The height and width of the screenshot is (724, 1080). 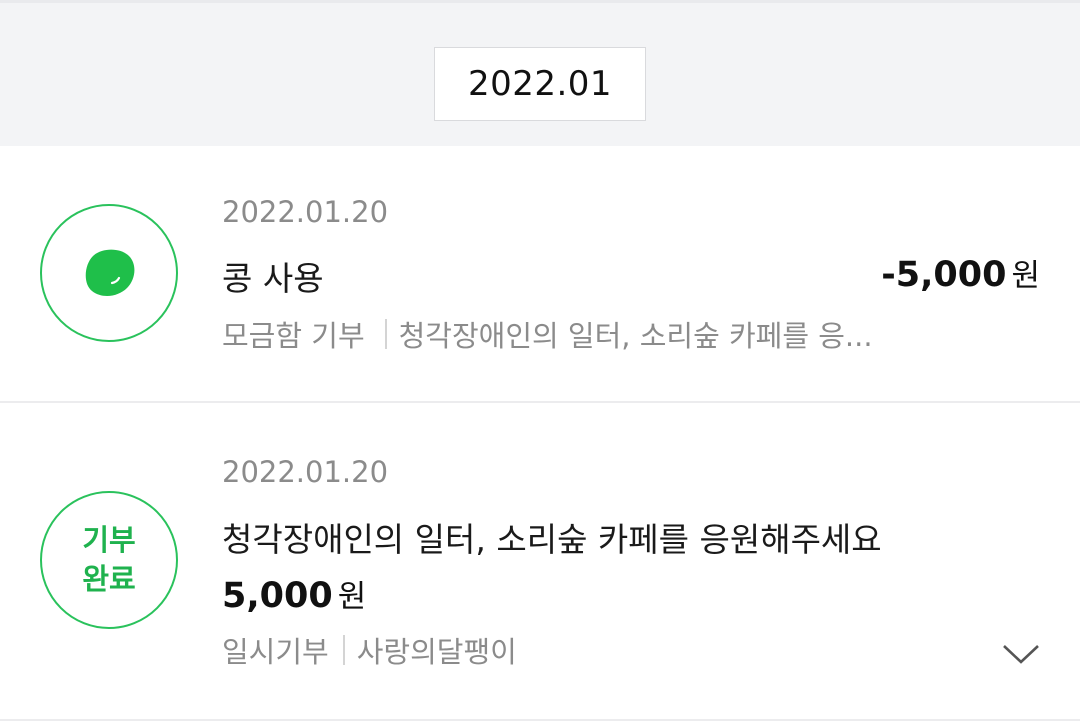 I want to click on badge-line-2: 완료, so click(x=109, y=579).